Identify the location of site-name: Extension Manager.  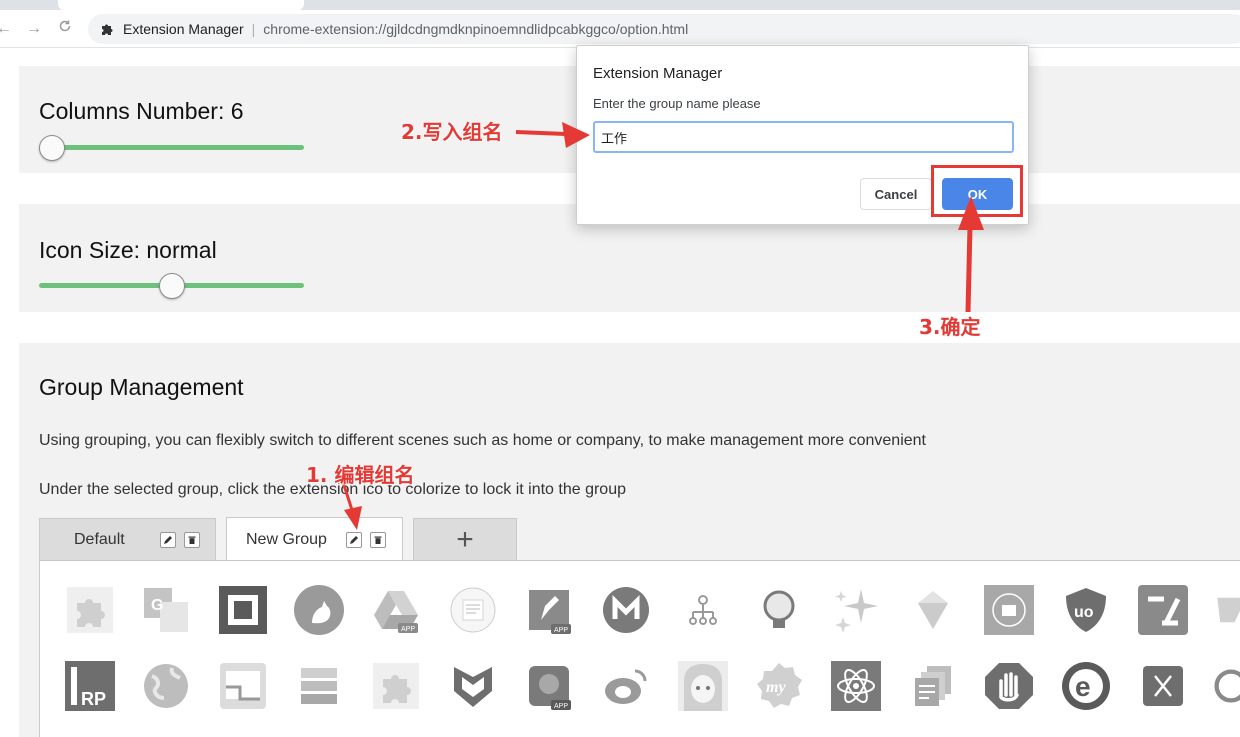
(183, 29).